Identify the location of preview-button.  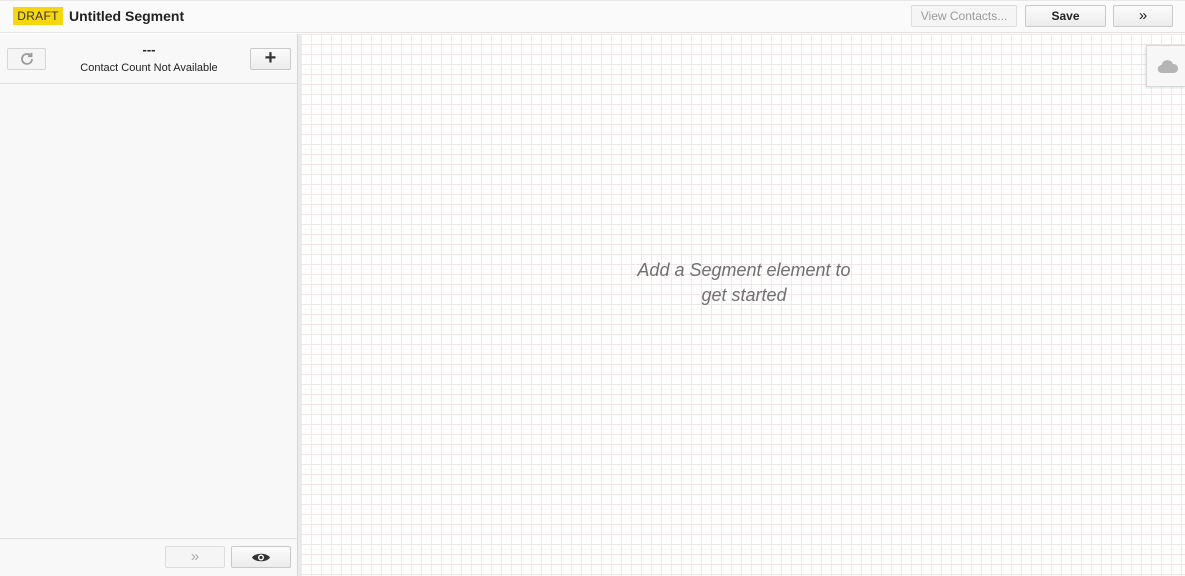
(261, 557).